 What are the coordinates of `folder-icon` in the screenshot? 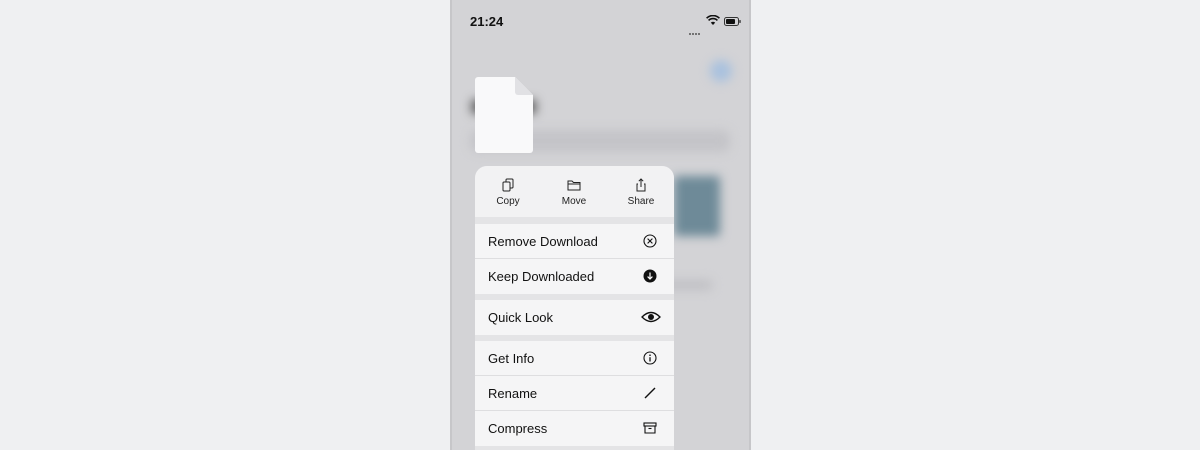 It's located at (574, 185).